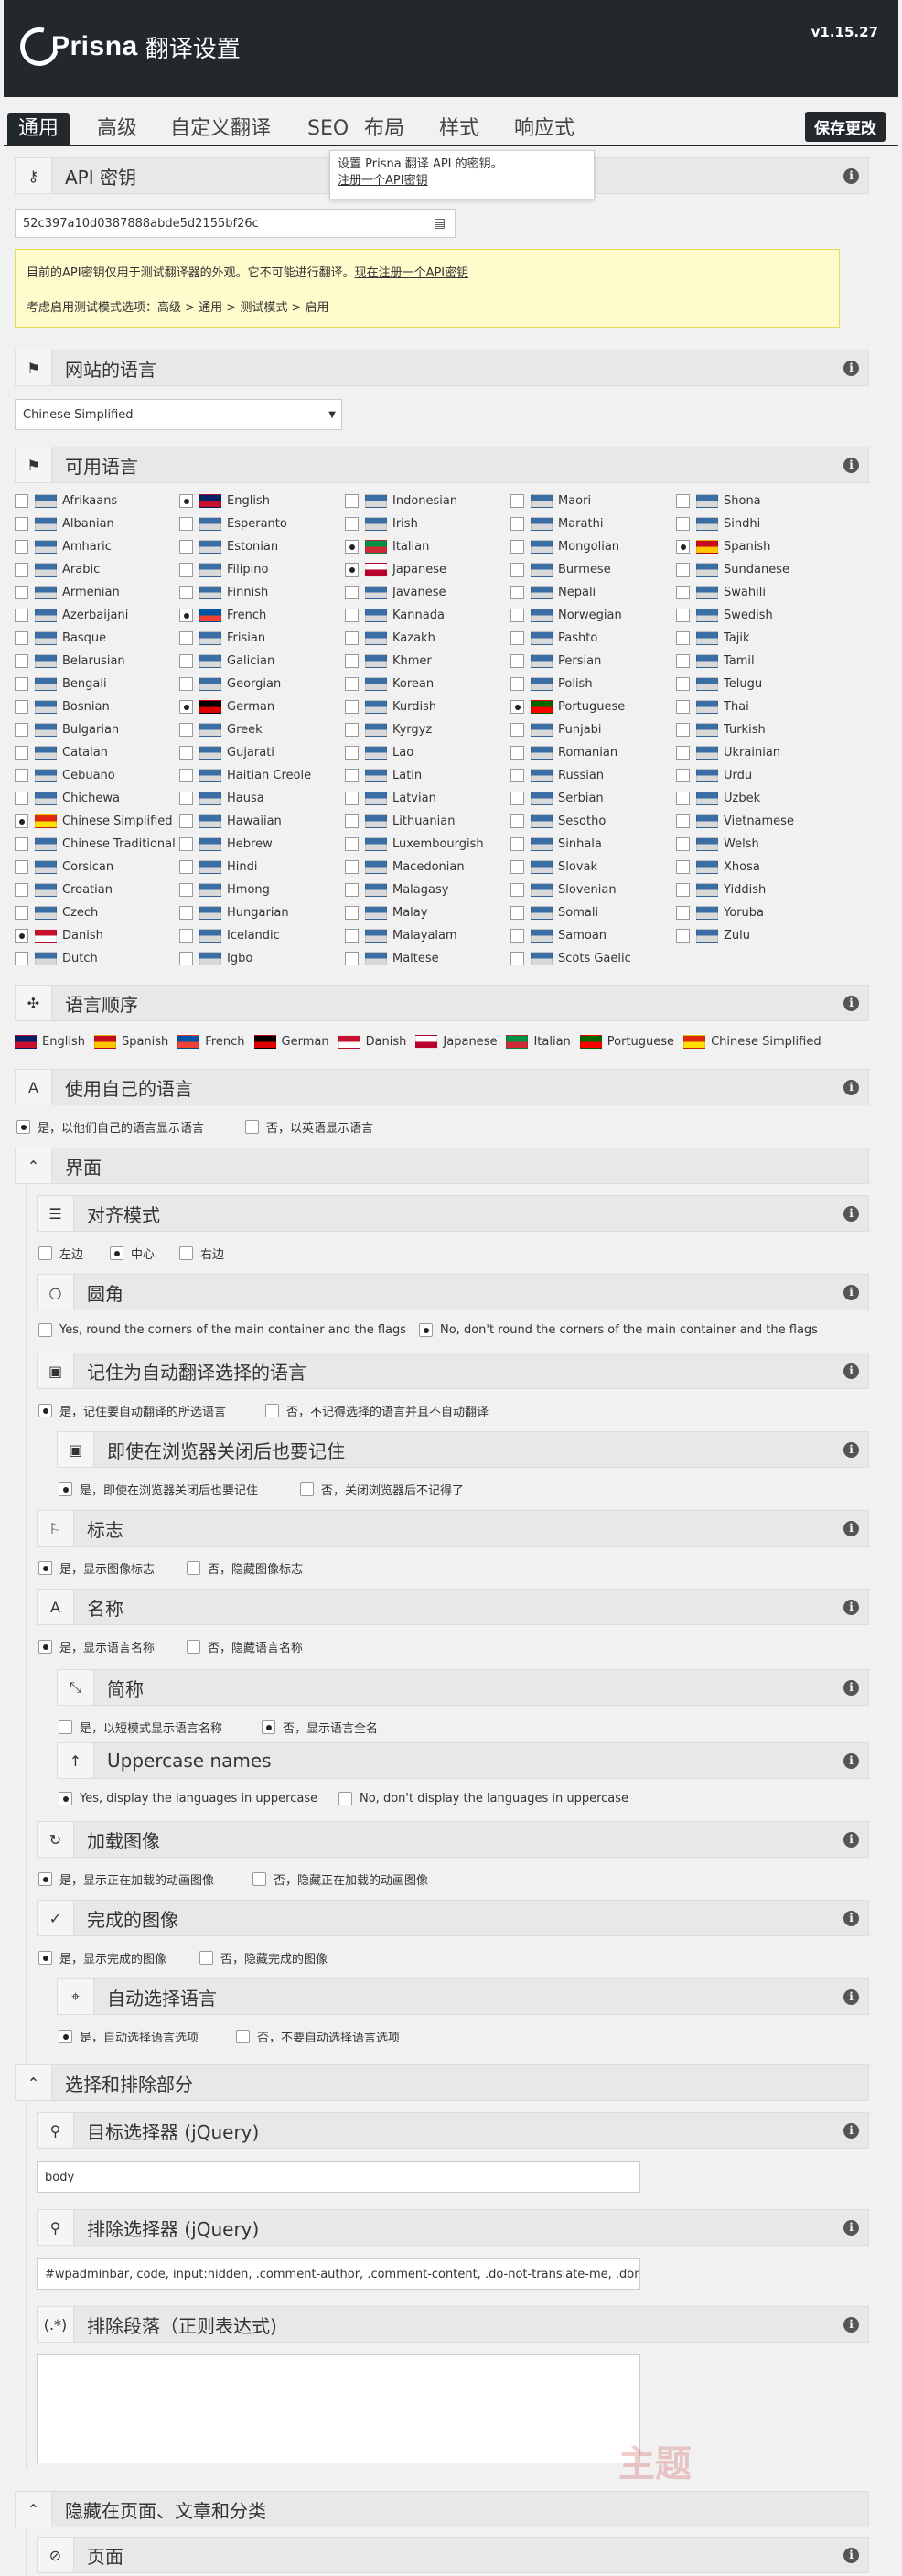 This screenshot has height=2576, width=902. What do you see at coordinates (712, 707) in the screenshot?
I see `language-option: Thai` at bounding box center [712, 707].